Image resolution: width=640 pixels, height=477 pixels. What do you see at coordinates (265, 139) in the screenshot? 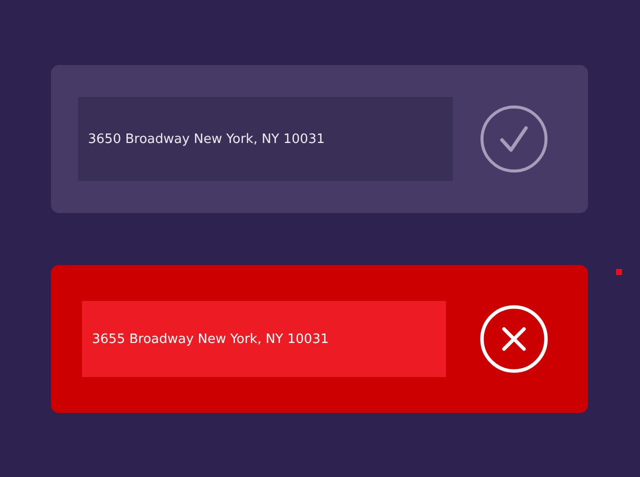
I see `address-field: 3650 Broadway New York, NY 10031` at bounding box center [265, 139].